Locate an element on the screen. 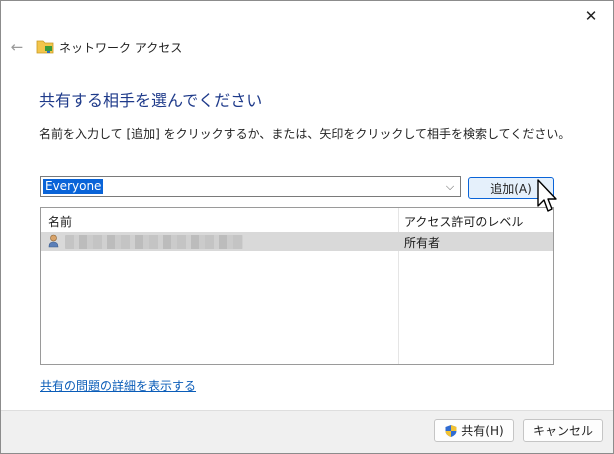 This screenshot has height=454, width=614. sharing-help-link: 共有の問題の詳細を表示する is located at coordinates (118, 385).